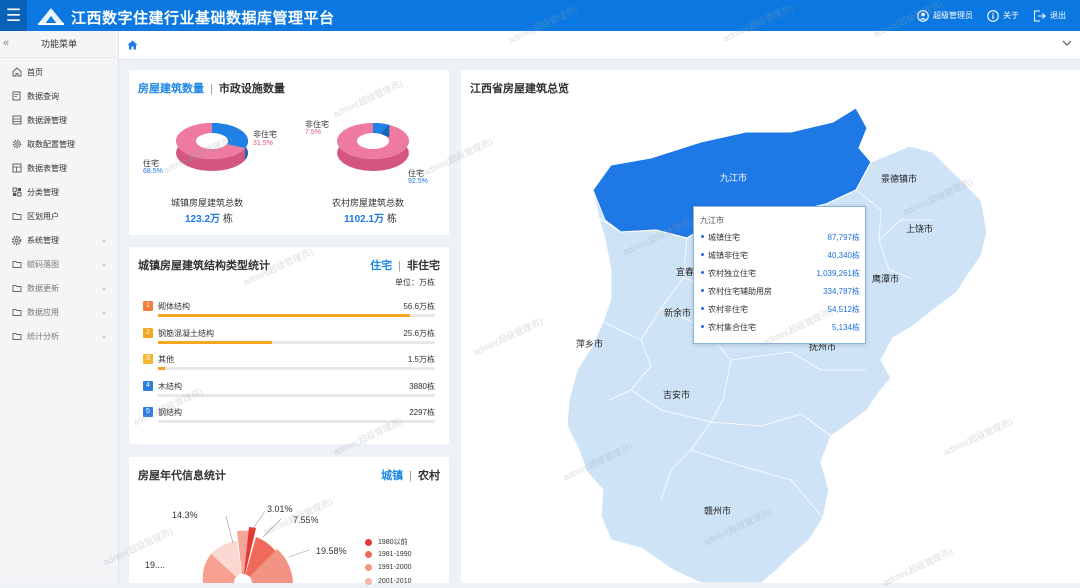  Describe the element at coordinates (59, 312) in the screenshot. I see `sidebar-item-10: 数据应用 ⌄` at that location.